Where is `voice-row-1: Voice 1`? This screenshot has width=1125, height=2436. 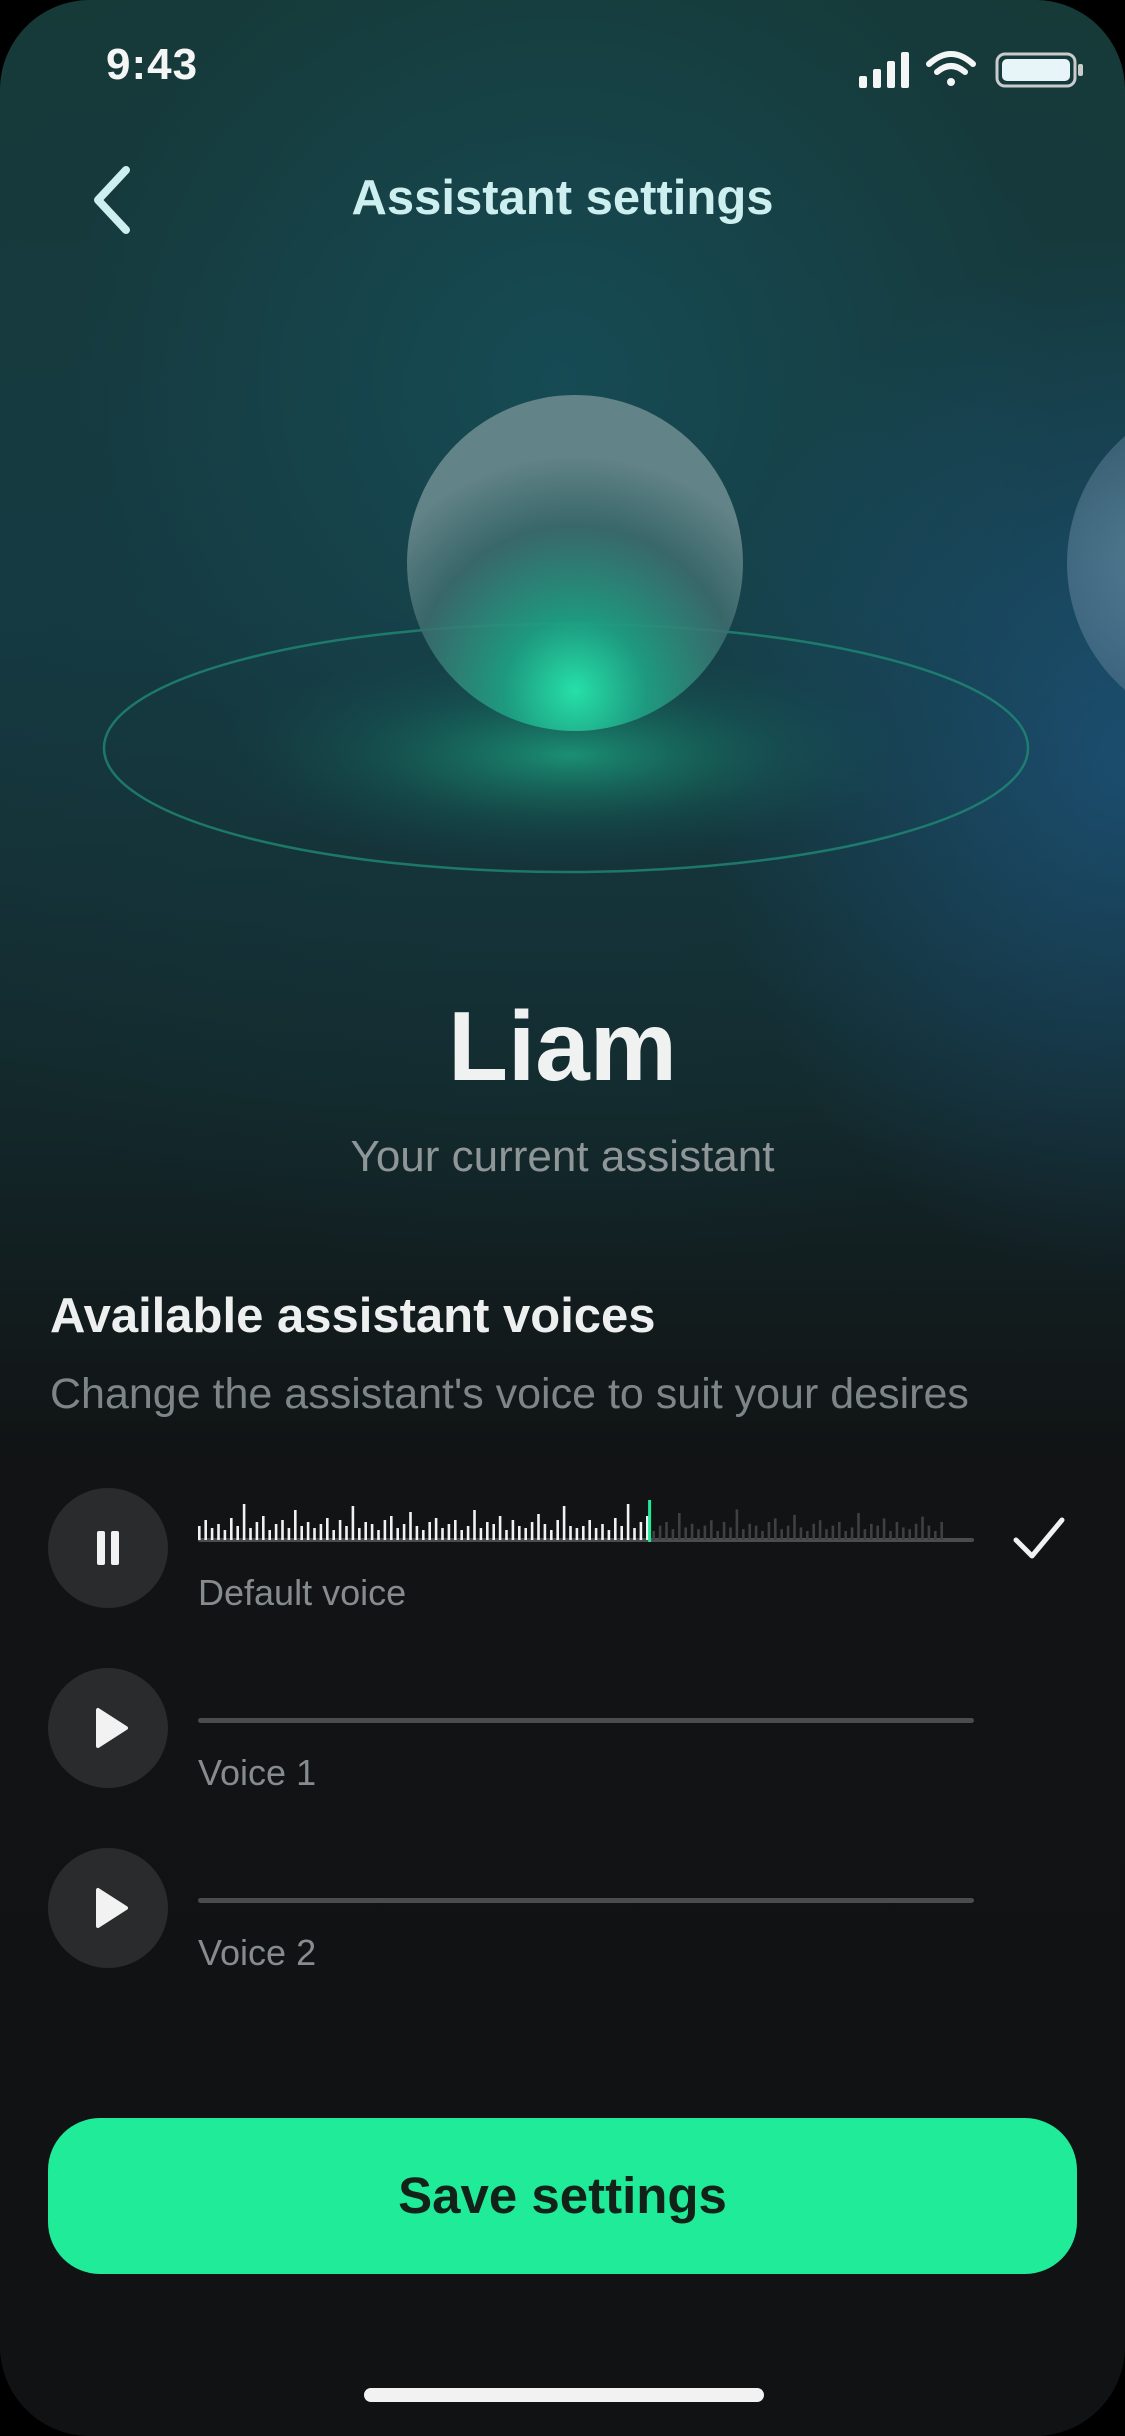
voice-row-1: Voice 1 is located at coordinates (568, 1730).